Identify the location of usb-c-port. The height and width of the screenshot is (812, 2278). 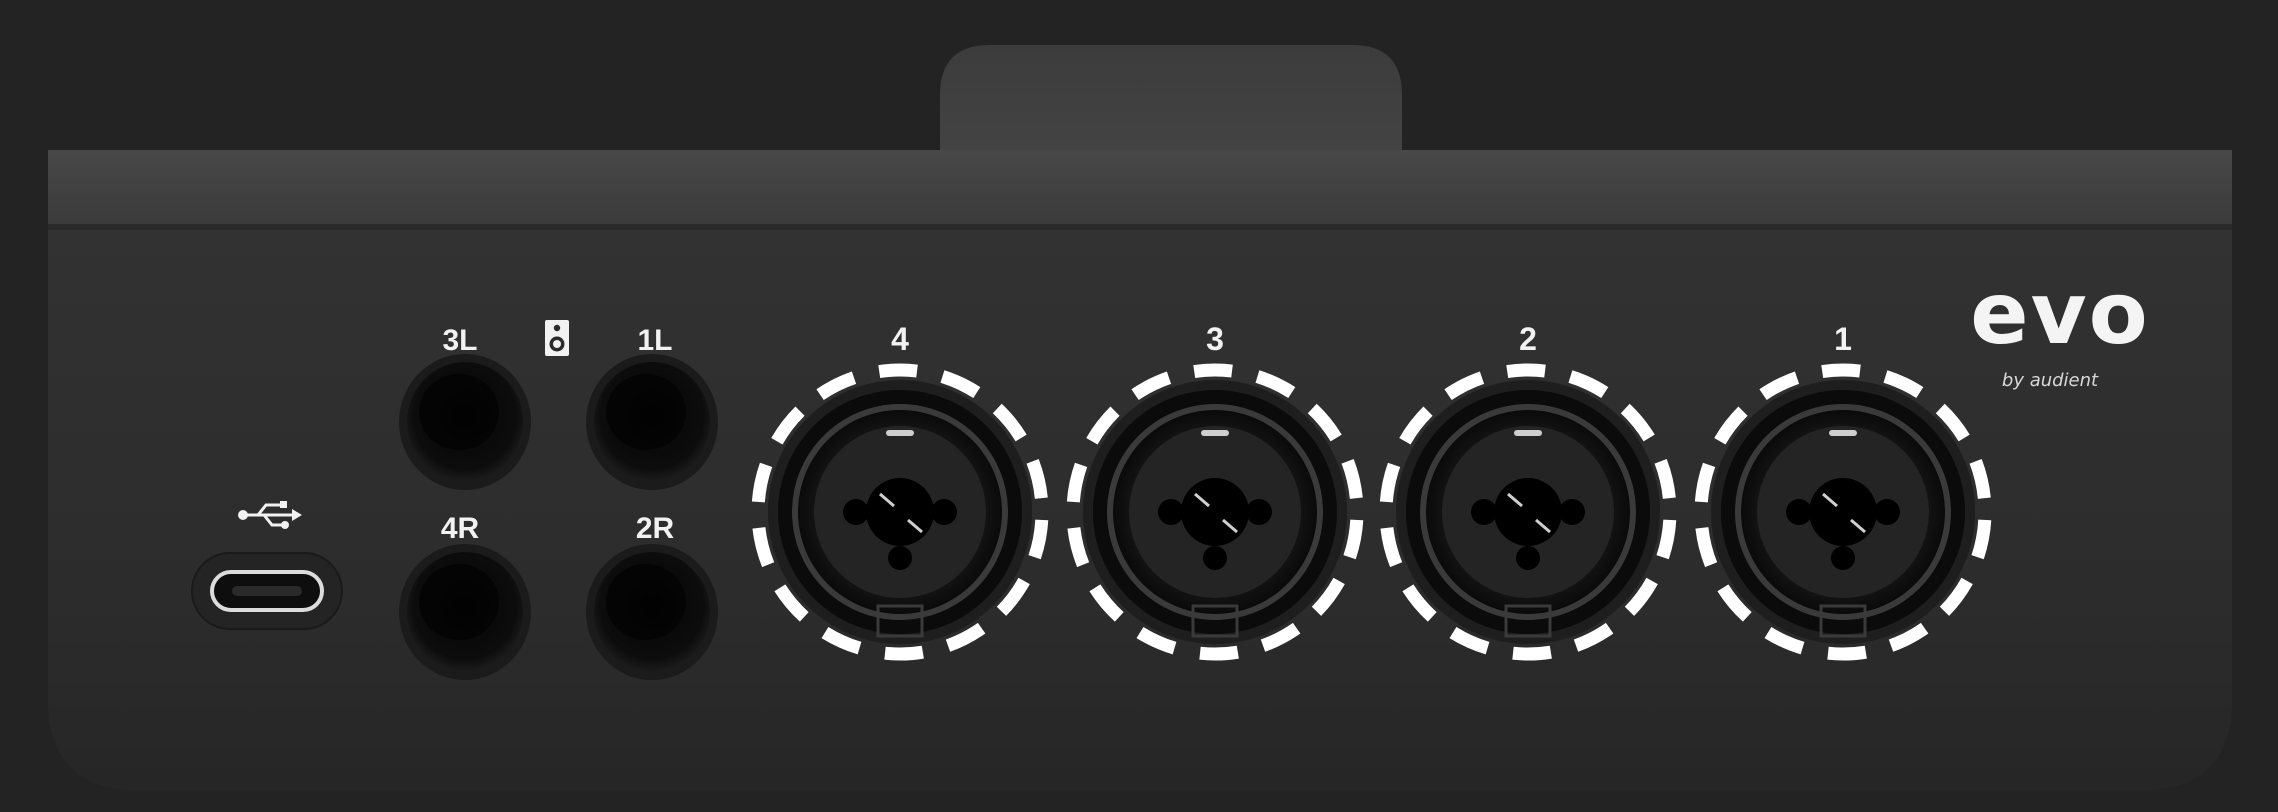
(267, 591).